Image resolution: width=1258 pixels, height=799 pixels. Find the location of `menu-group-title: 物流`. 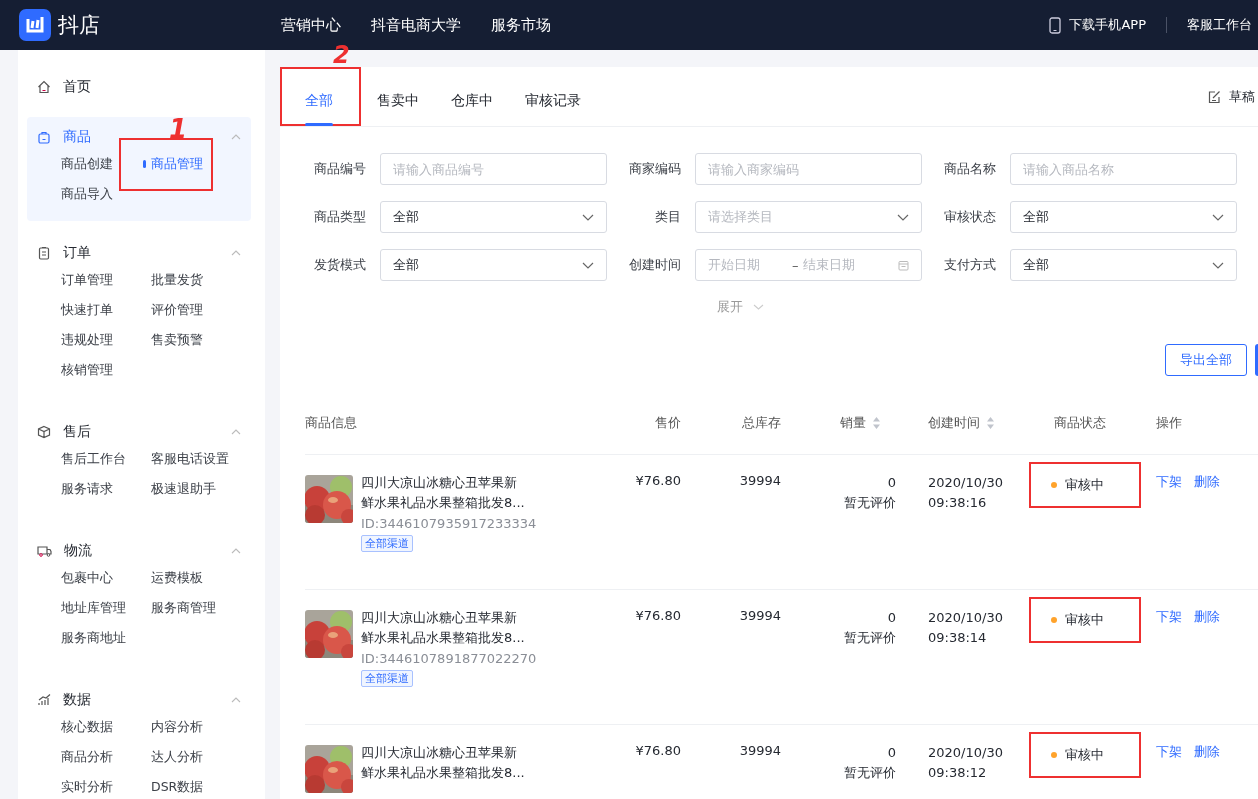

menu-group-title: 物流 is located at coordinates (78, 551).